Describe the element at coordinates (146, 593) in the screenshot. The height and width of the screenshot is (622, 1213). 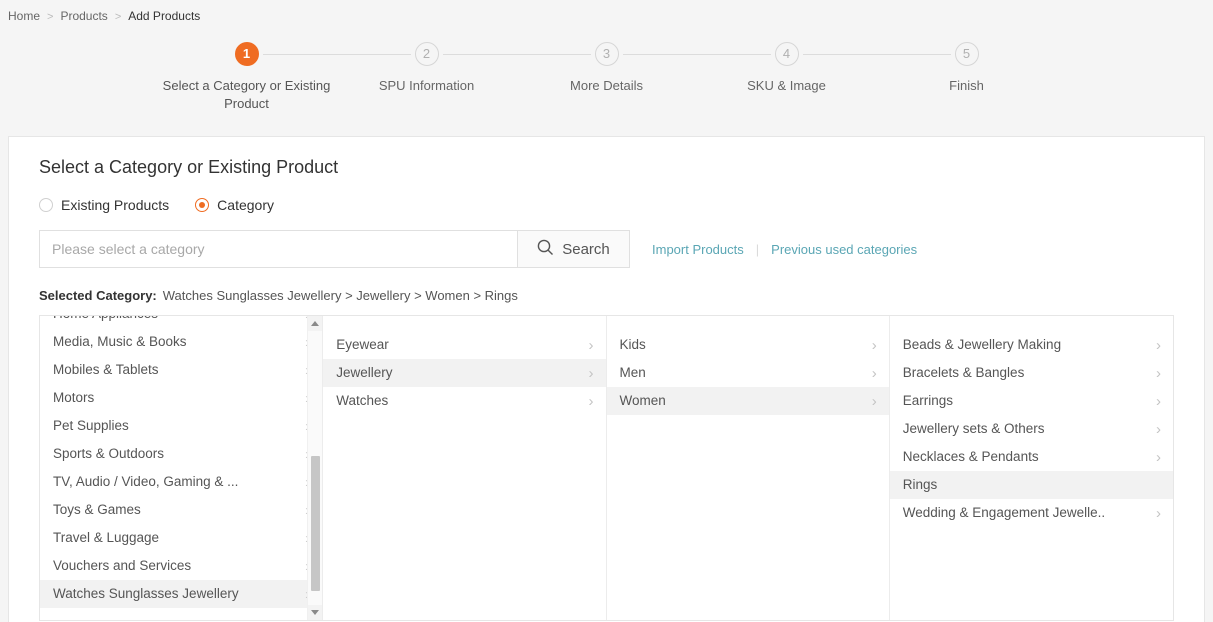
I see `category-item-label: Watches Sunglasses Jewellery` at that location.